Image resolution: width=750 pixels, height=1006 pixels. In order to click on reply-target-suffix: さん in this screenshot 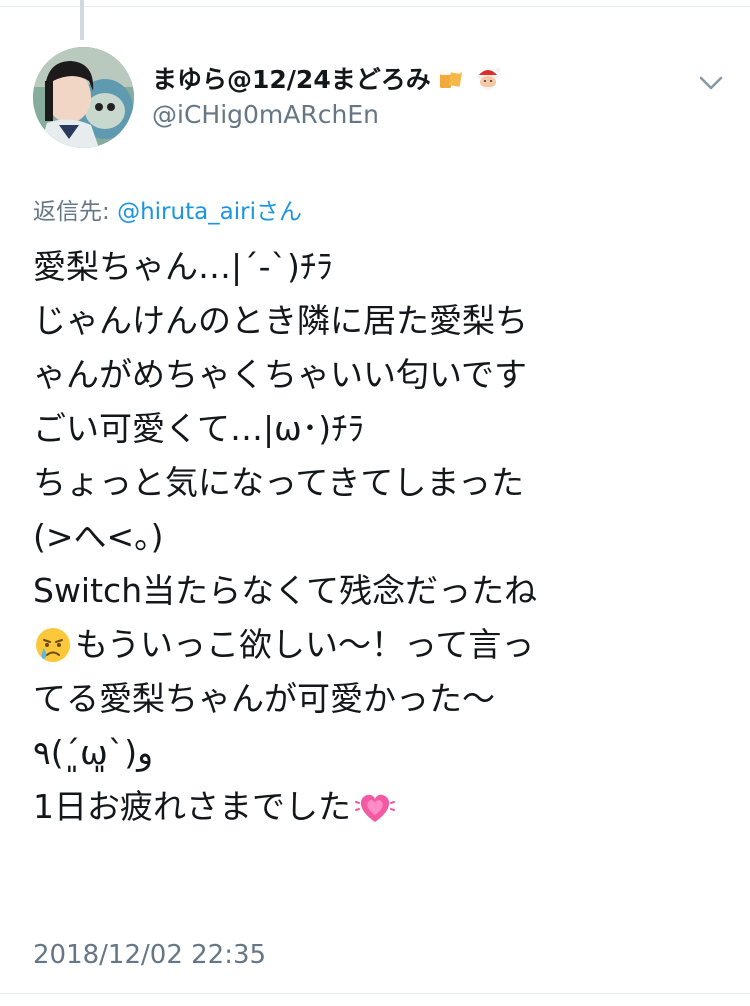, I will do `click(279, 212)`.